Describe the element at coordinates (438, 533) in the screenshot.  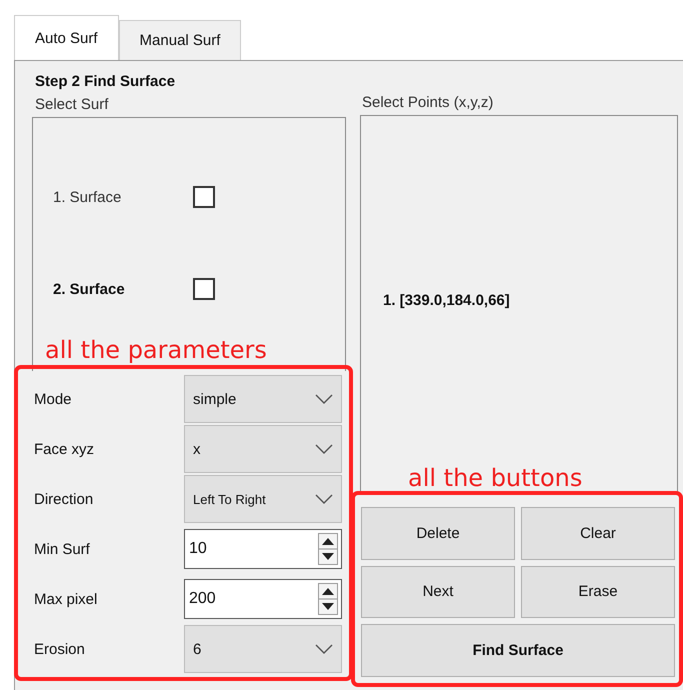
I see `action-button: Delete` at that location.